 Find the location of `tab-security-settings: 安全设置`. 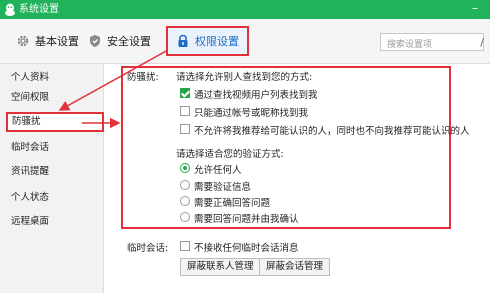

tab-security-settings: 安全设置 is located at coordinates (119, 41).